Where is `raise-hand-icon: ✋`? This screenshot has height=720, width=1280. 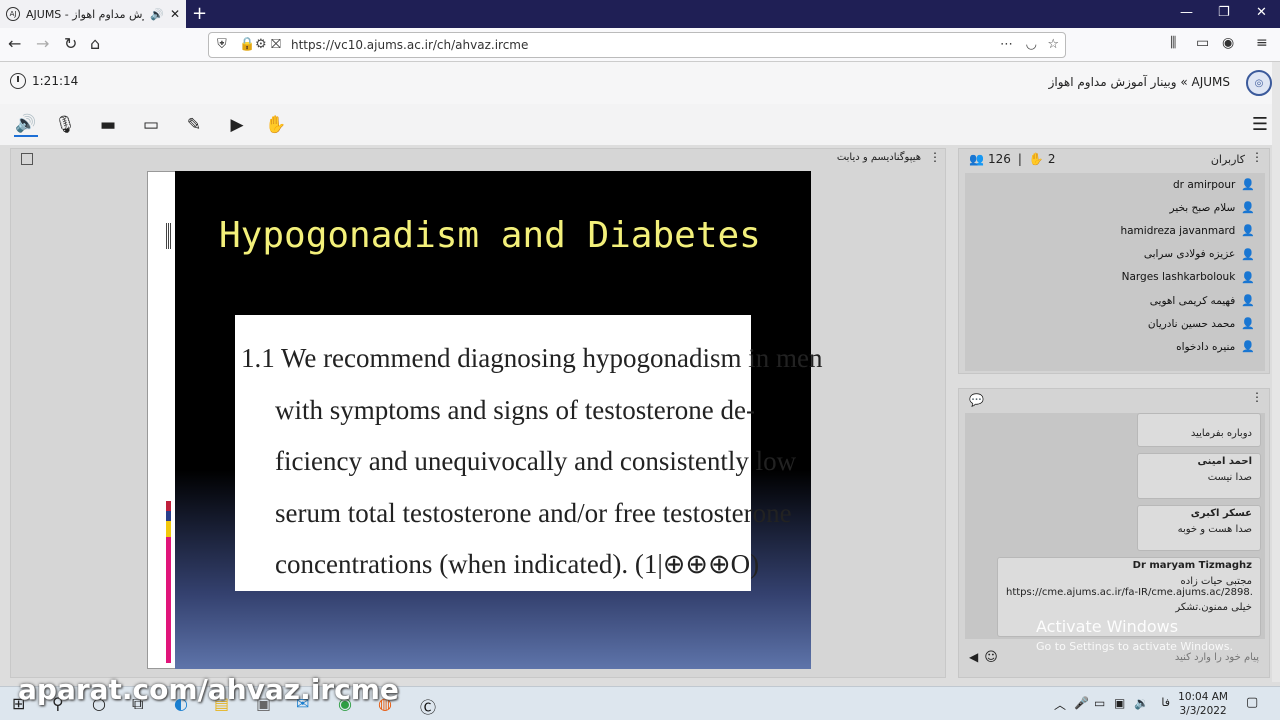 raise-hand-icon: ✋ is located at coordinates (276, 125).